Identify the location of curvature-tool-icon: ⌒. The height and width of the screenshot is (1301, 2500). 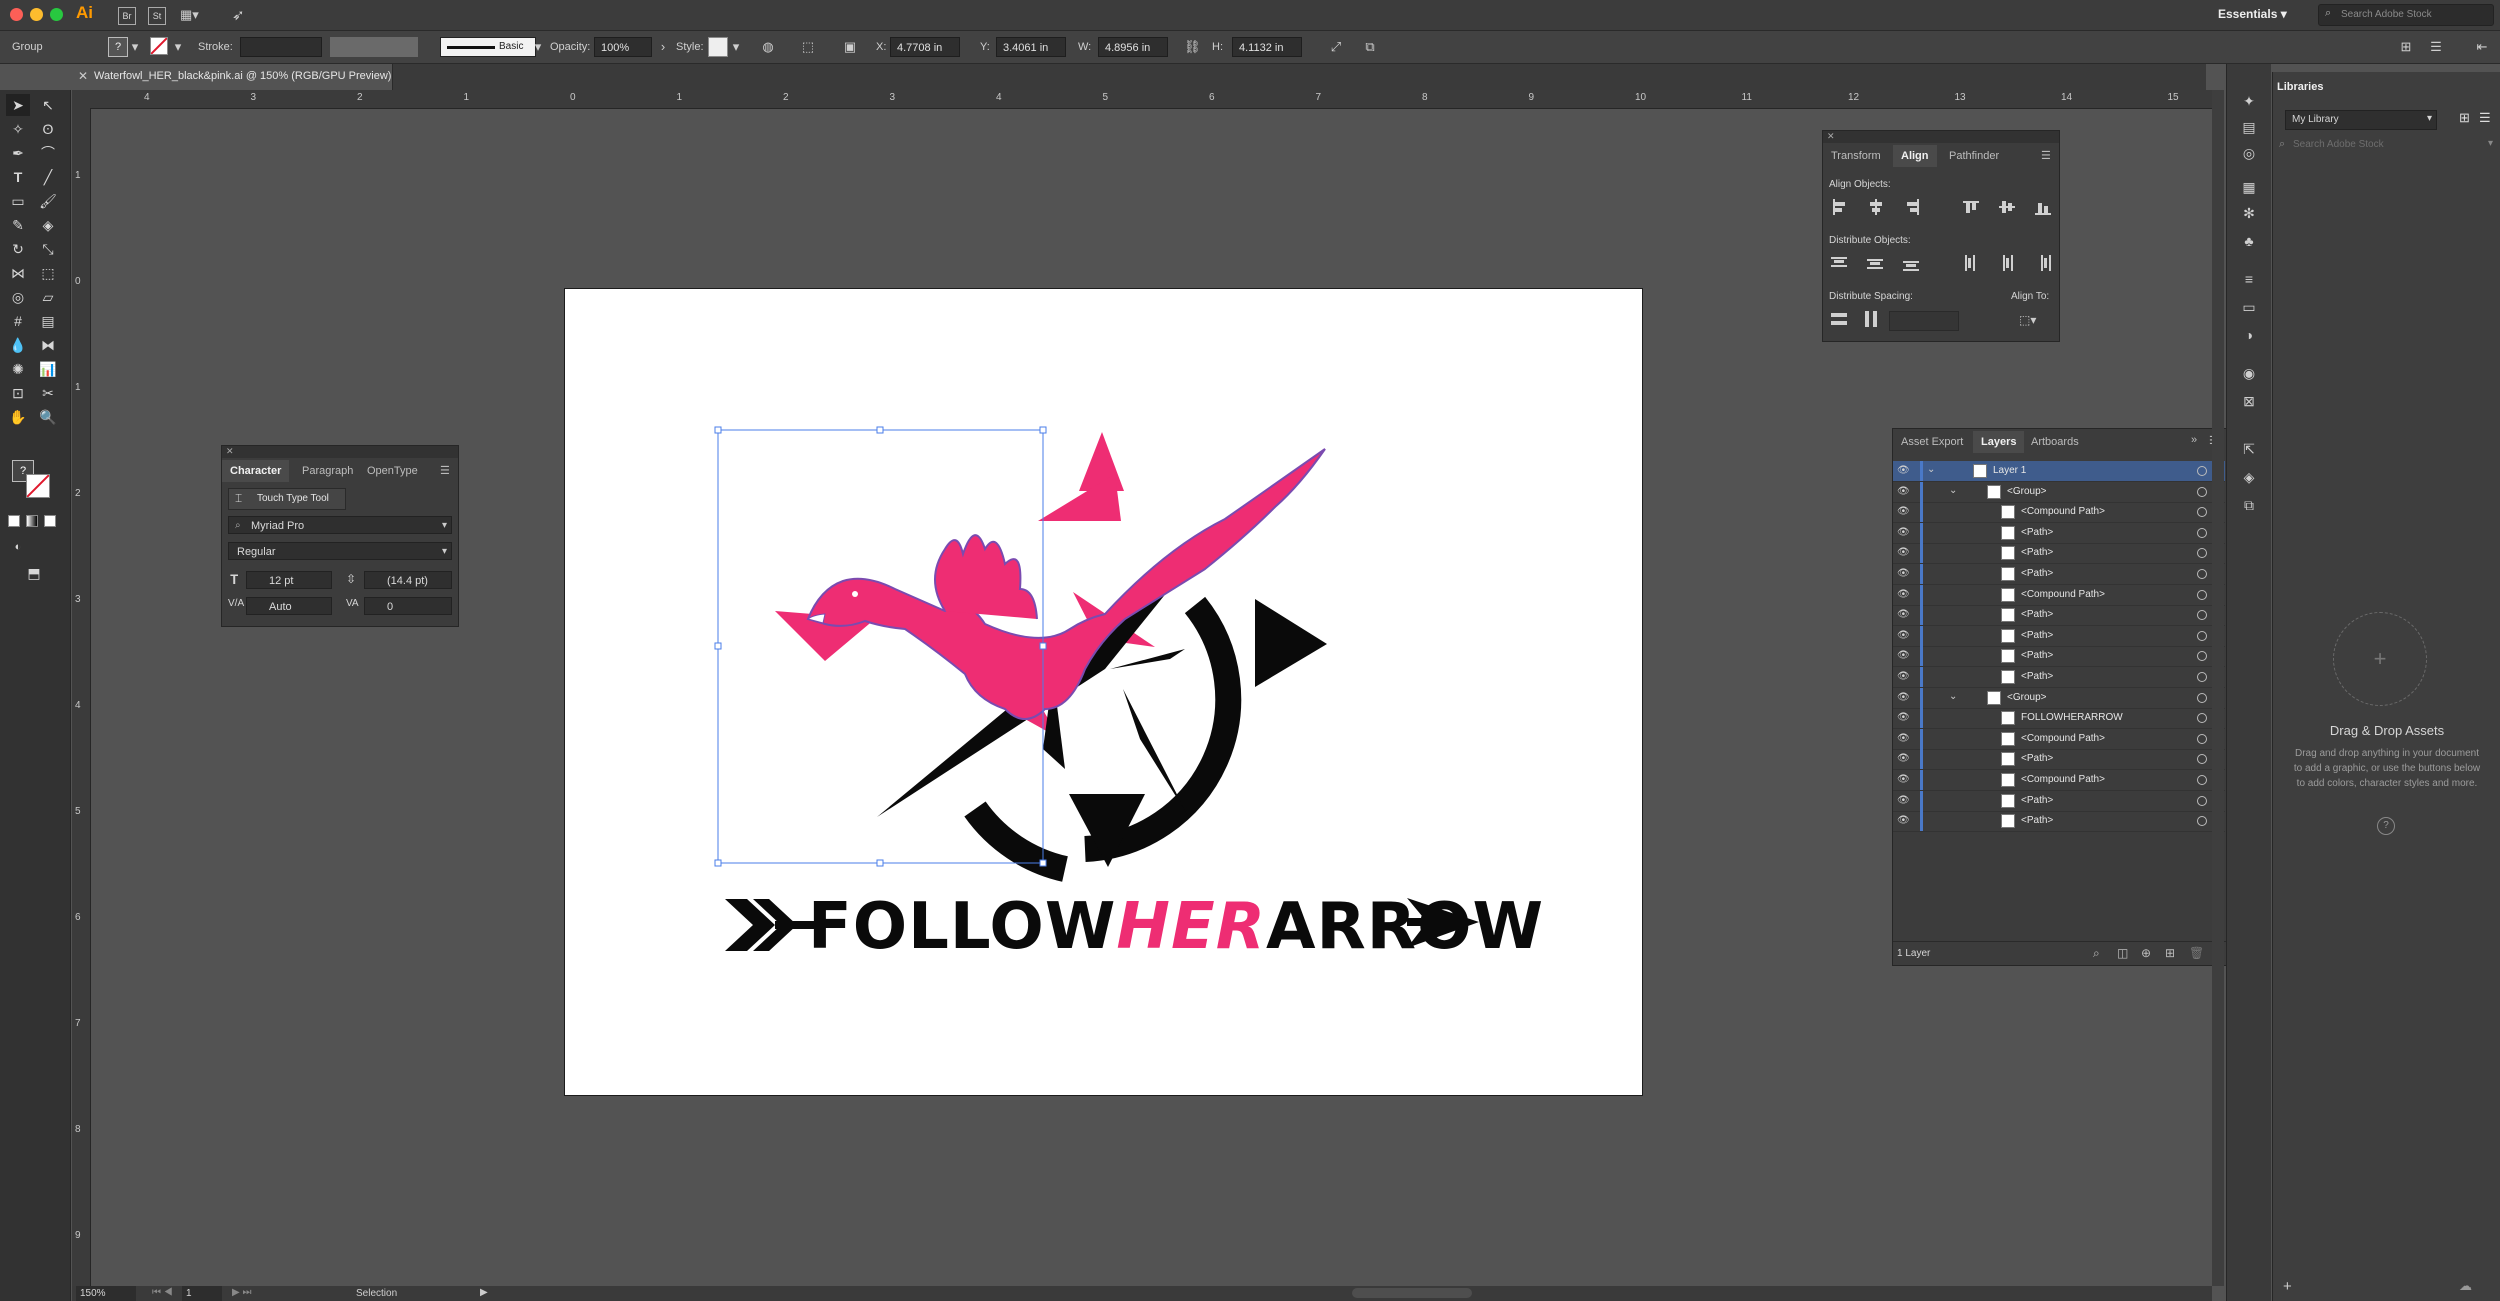
(48, 153).